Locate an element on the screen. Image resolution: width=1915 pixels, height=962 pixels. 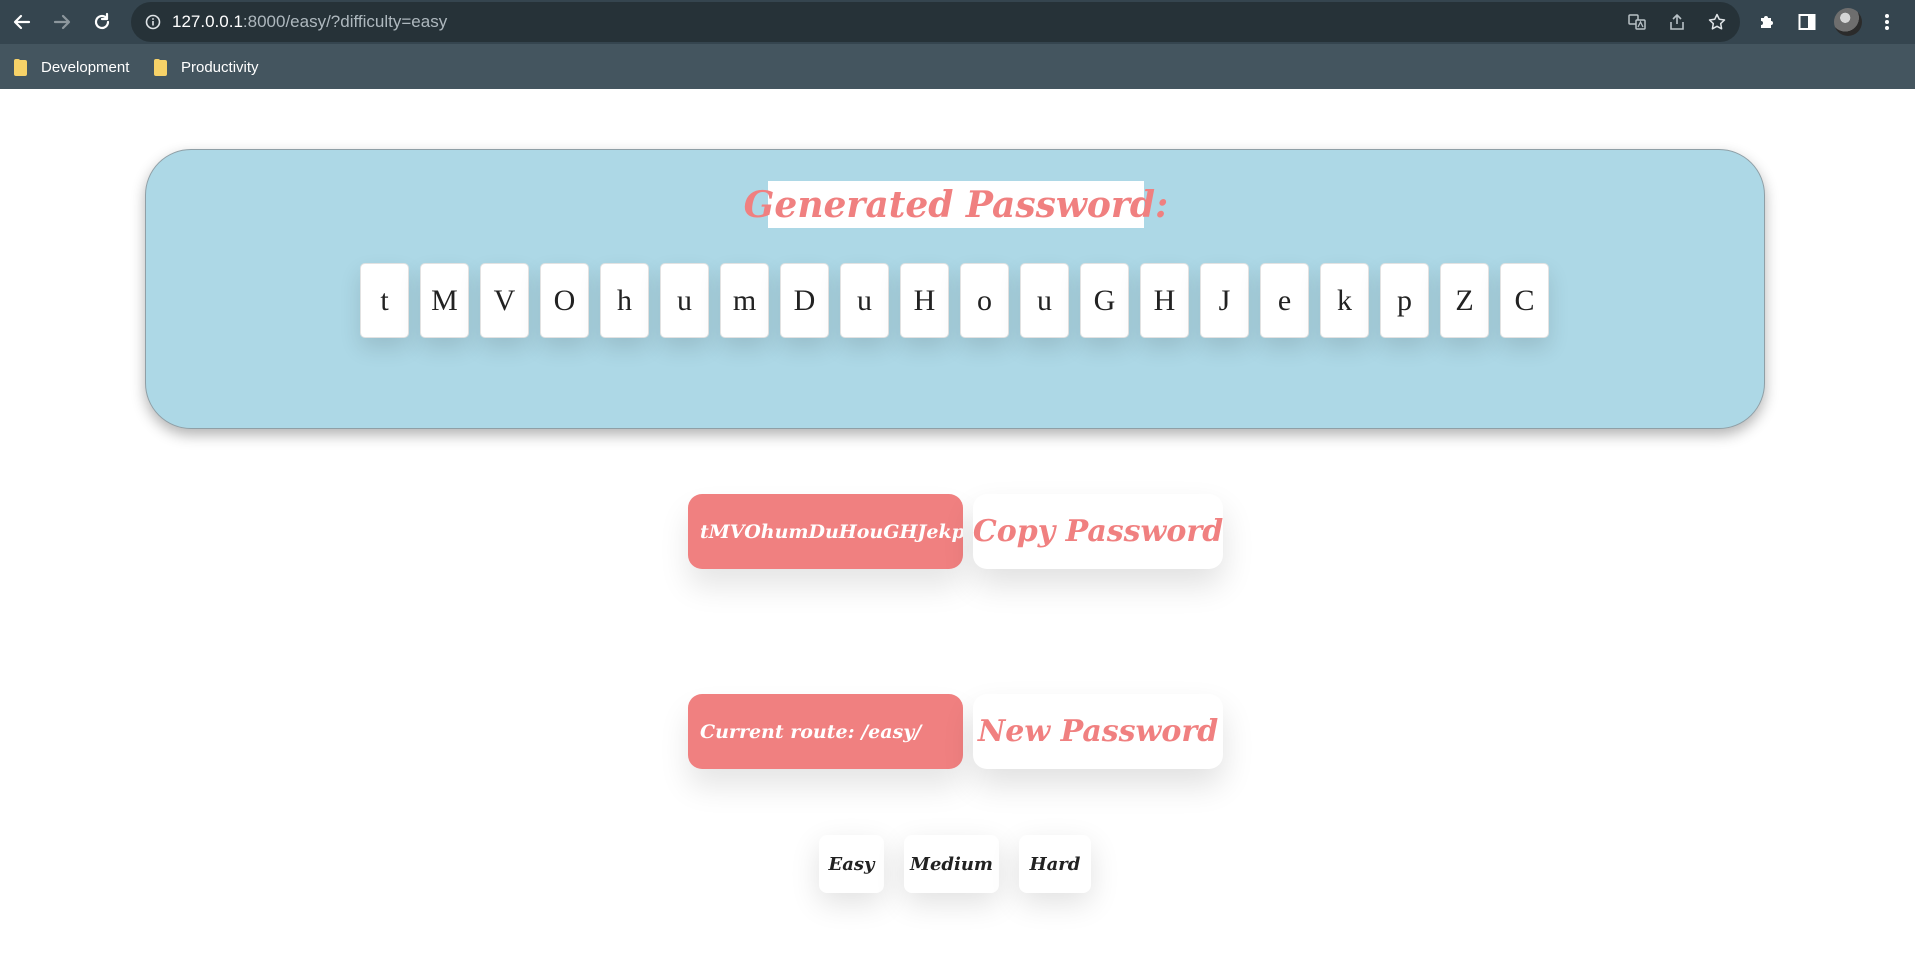
char-tile: t is located at coordinates (384, 300).